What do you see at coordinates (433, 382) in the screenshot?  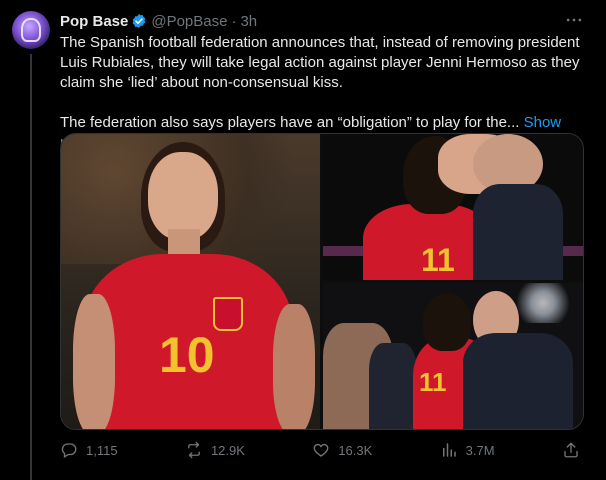 I see `jersey-number-11-bottom: 11` at bounding box center [433, 382].